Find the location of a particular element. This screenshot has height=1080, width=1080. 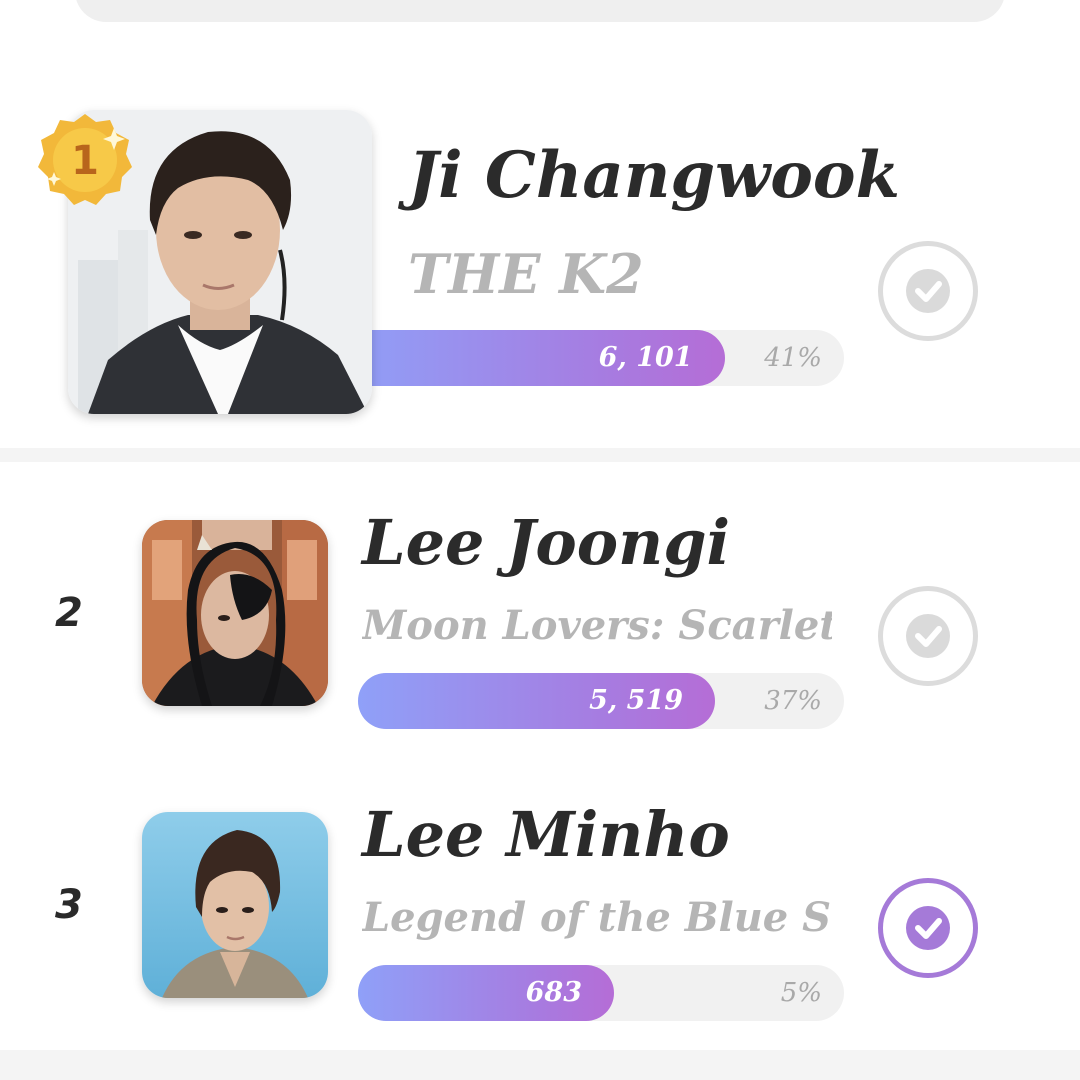

gold-medal-icon: 1 is located at coordinates (85, 159).